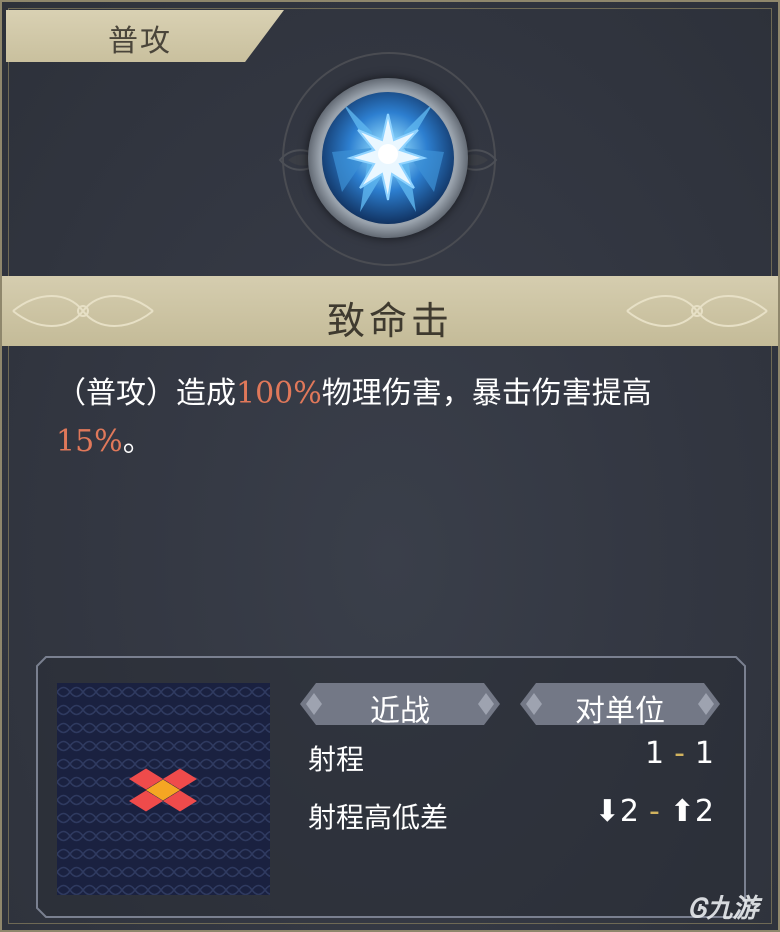 Image resolution: width=780 pixels, height=932 pixels. Describe the element at coordinates (137, 441) in the screenshot. I see `desc-text: 。` at that location.